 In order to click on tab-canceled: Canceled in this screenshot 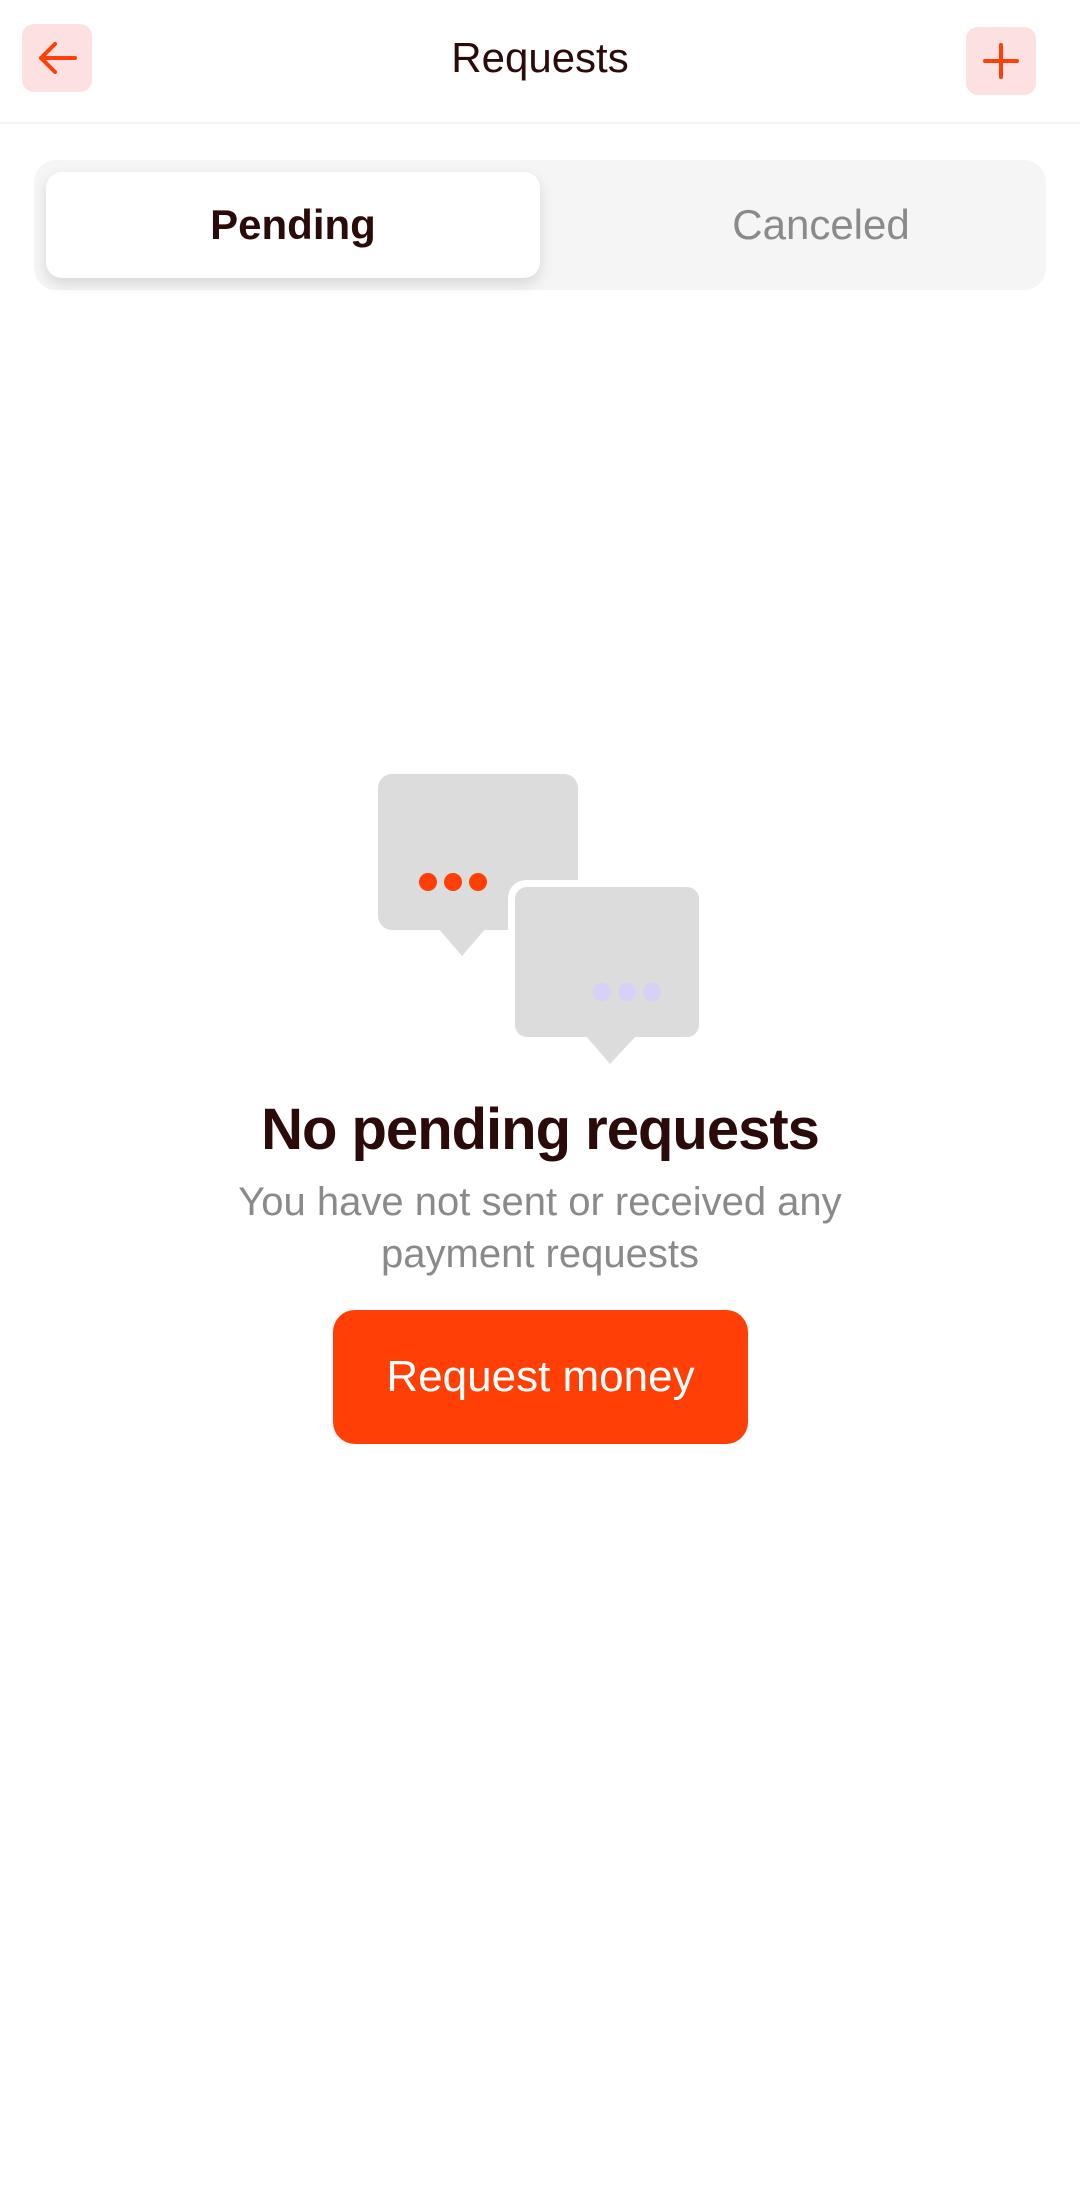, I will do `click(821, 225)`.